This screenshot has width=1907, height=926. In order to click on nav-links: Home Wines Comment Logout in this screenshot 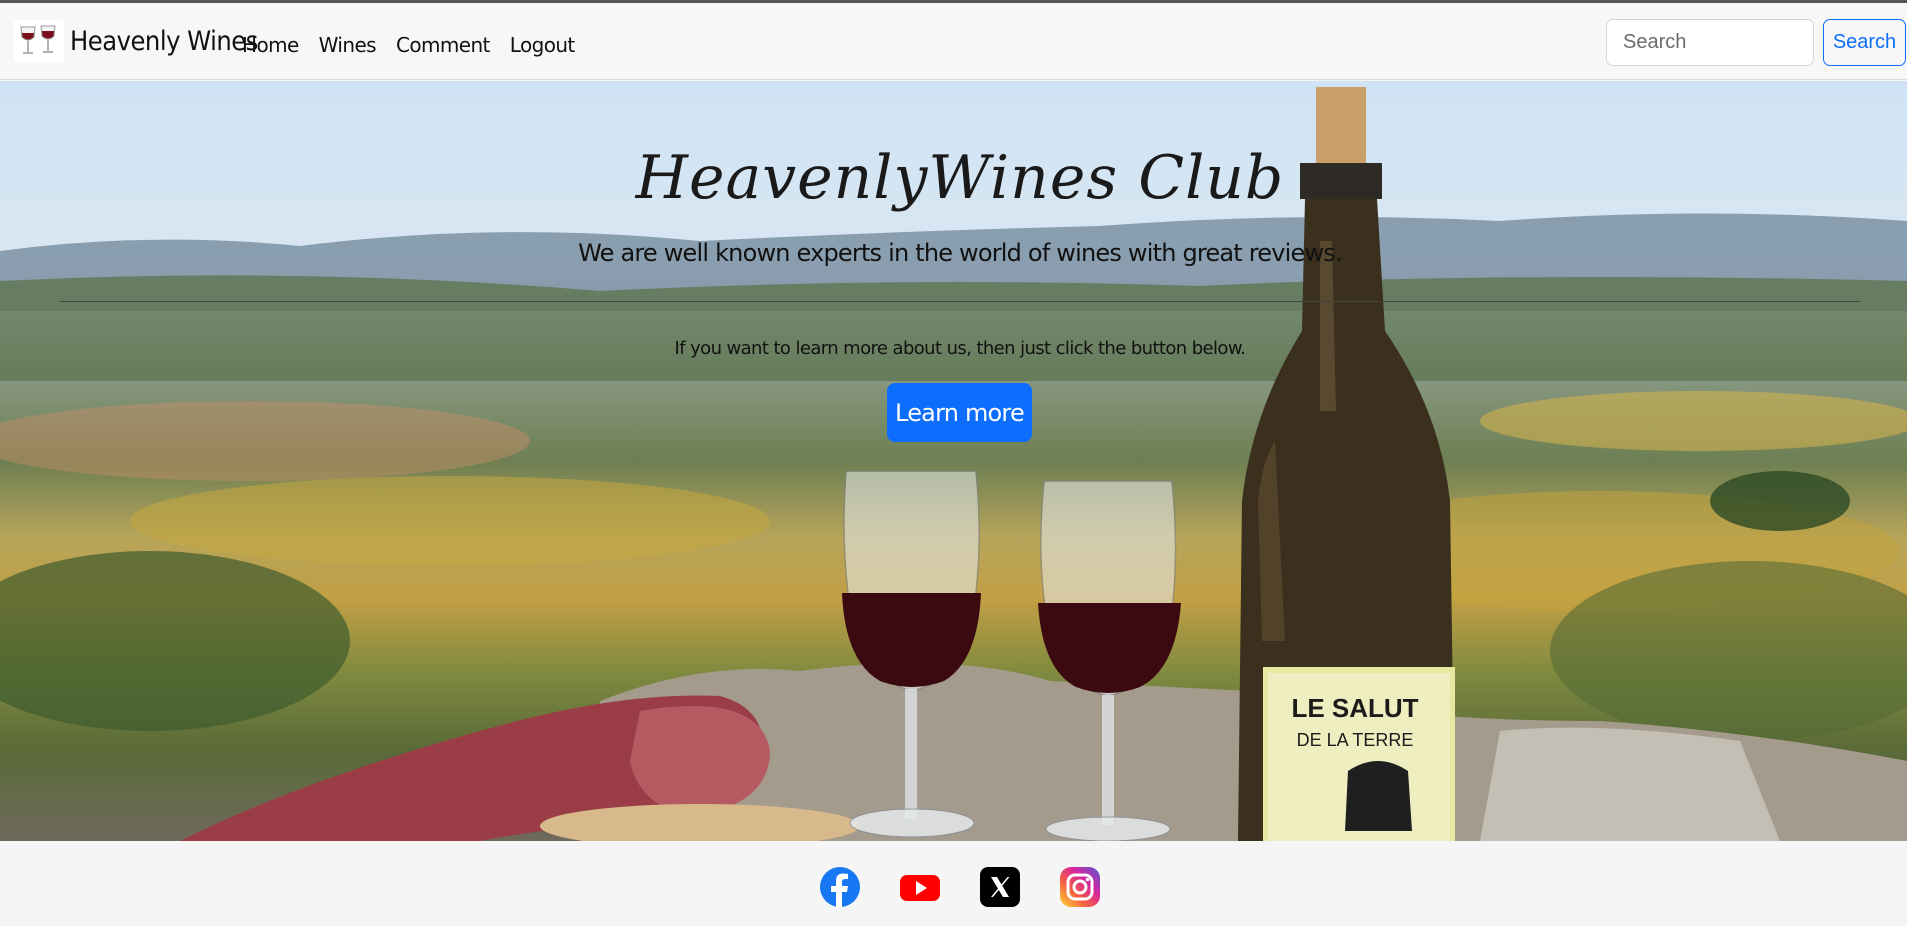, I will do `click(408, 45)`.